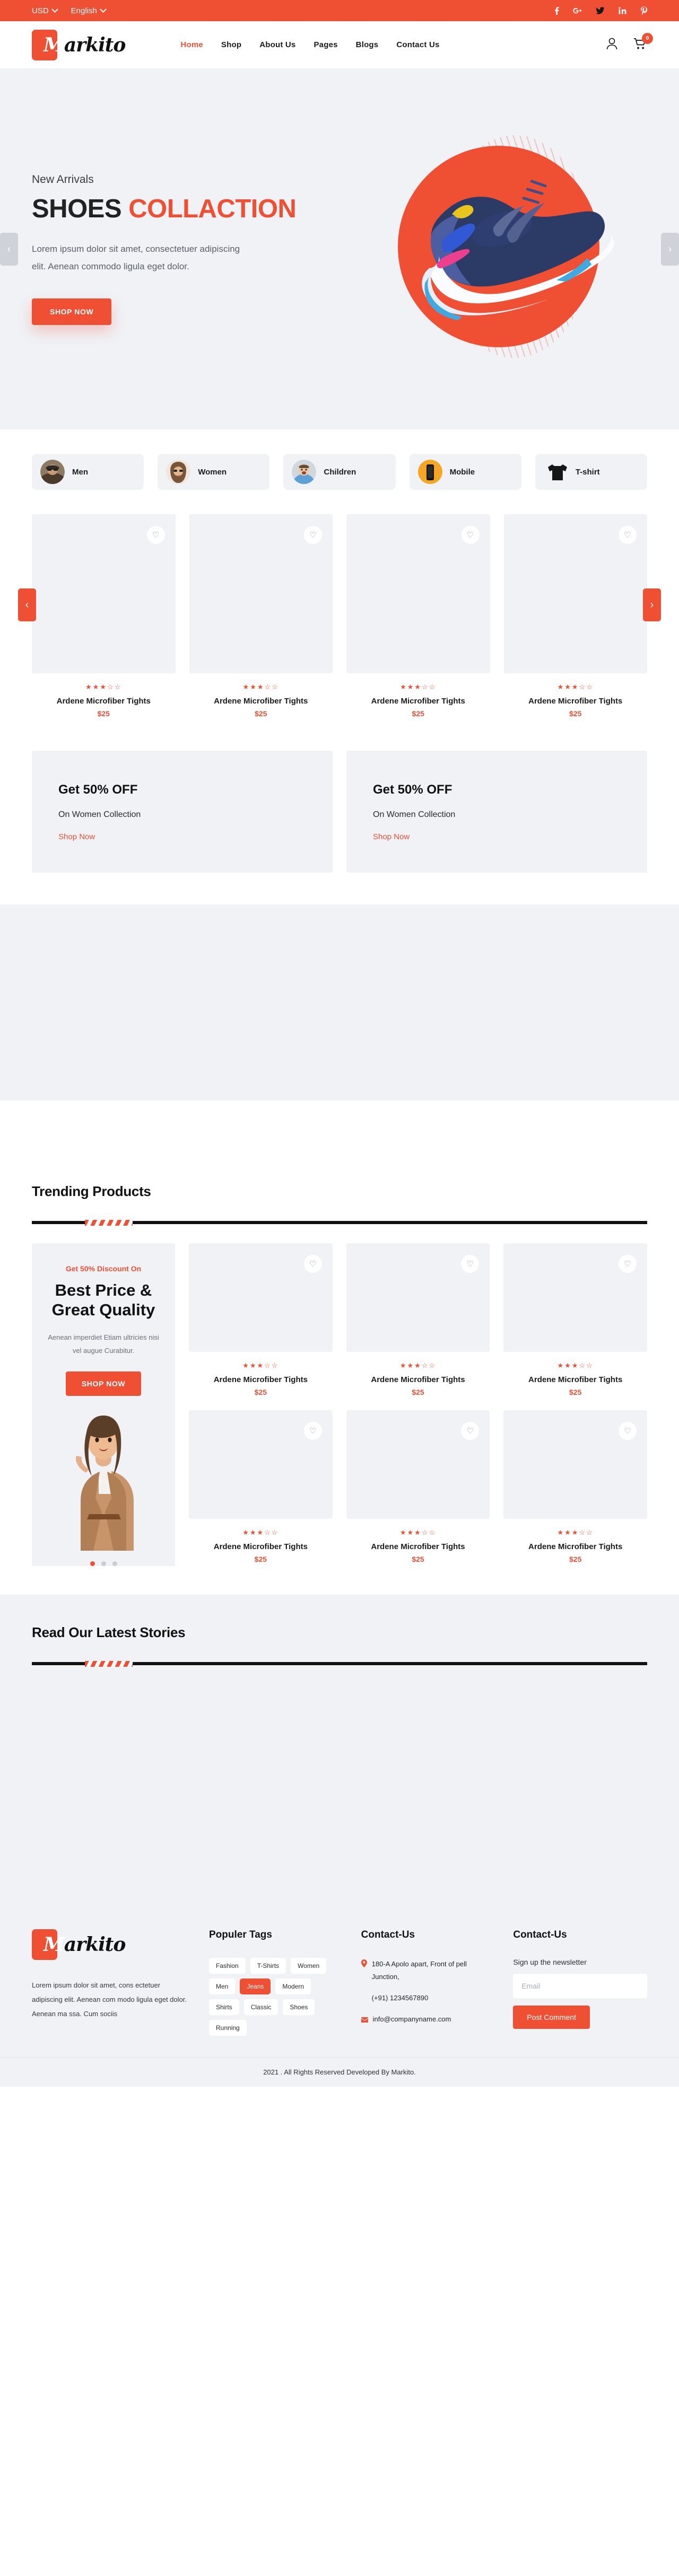 This screenshot has height=2576, width=679. Describe the element at coordinates (550, 1961) in the screenshot. I see `newsletter-label: Sign up the newsletter` at that location.